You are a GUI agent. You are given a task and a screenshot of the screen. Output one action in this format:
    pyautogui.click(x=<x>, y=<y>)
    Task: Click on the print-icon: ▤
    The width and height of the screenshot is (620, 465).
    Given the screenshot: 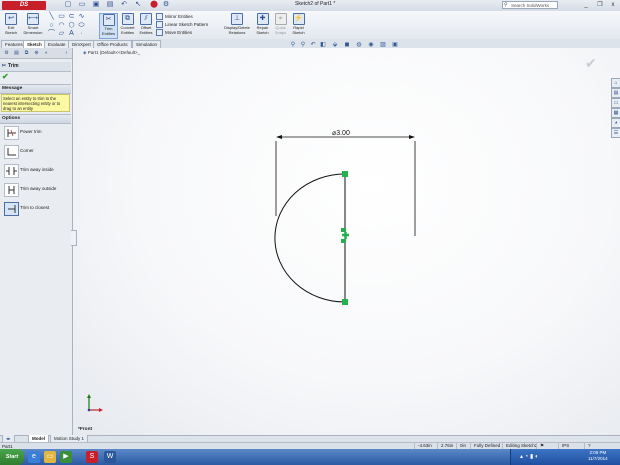 What is the action you would take?
    pyautogui.click(x=110, y=5)
    